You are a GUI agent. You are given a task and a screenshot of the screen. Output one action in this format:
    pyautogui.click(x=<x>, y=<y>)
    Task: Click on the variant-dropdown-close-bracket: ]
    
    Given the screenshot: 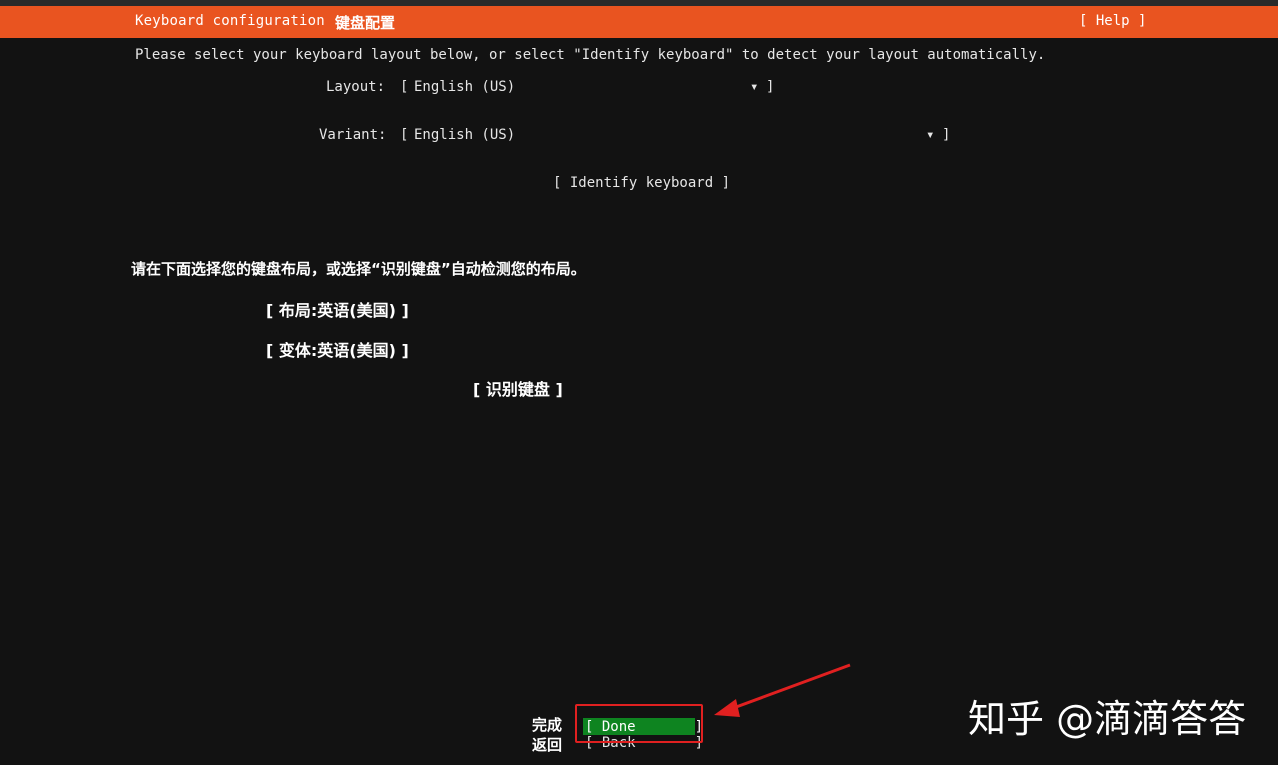 What is the action you would take?
    pyautogui.click(x=946, y=135)
    